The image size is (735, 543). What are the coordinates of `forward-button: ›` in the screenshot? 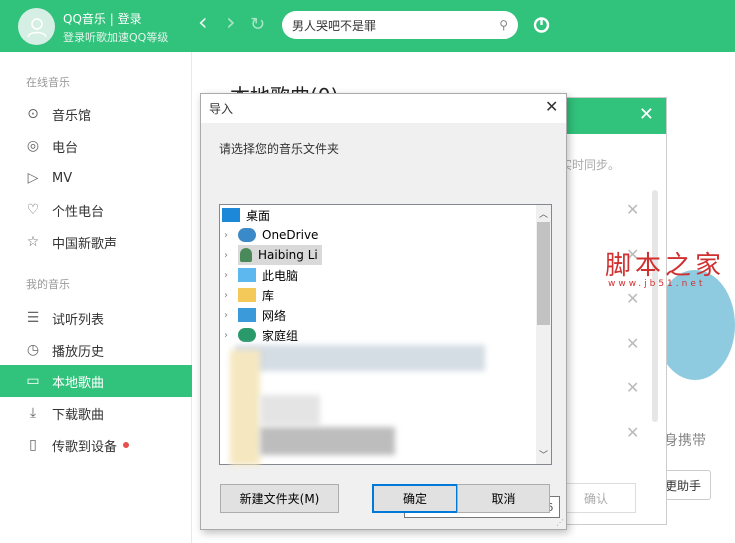 It's located at (231, 22).